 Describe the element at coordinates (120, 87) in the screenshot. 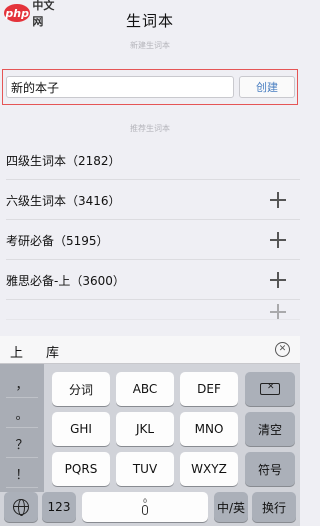

I see `book-name-input` at that location.